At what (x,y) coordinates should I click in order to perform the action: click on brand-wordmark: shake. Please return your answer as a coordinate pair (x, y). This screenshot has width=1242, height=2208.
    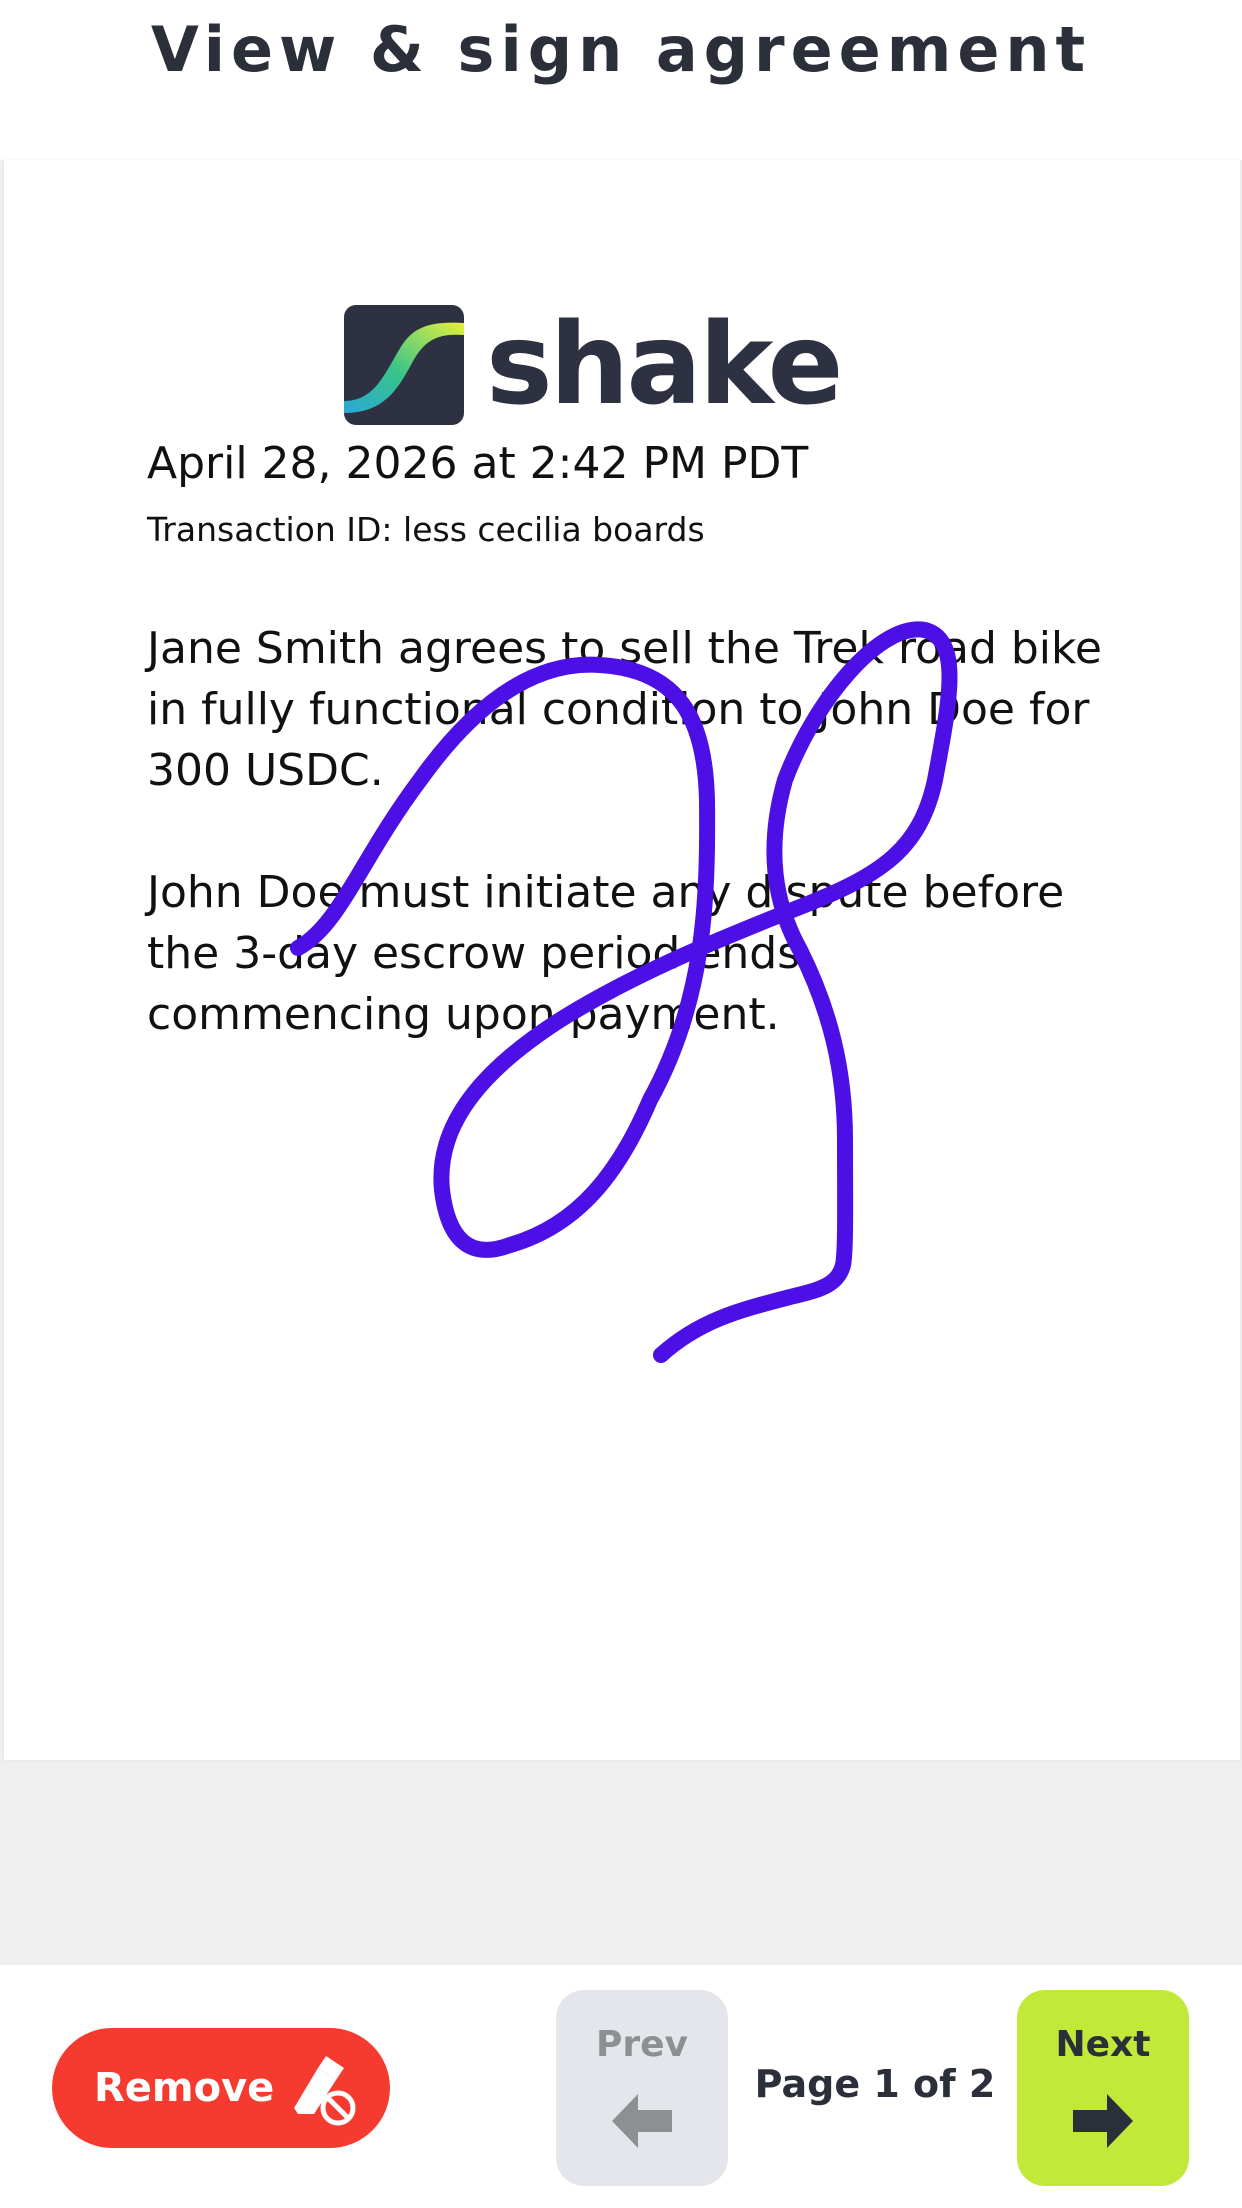
    Looking at the image, I should click on (664, 365).